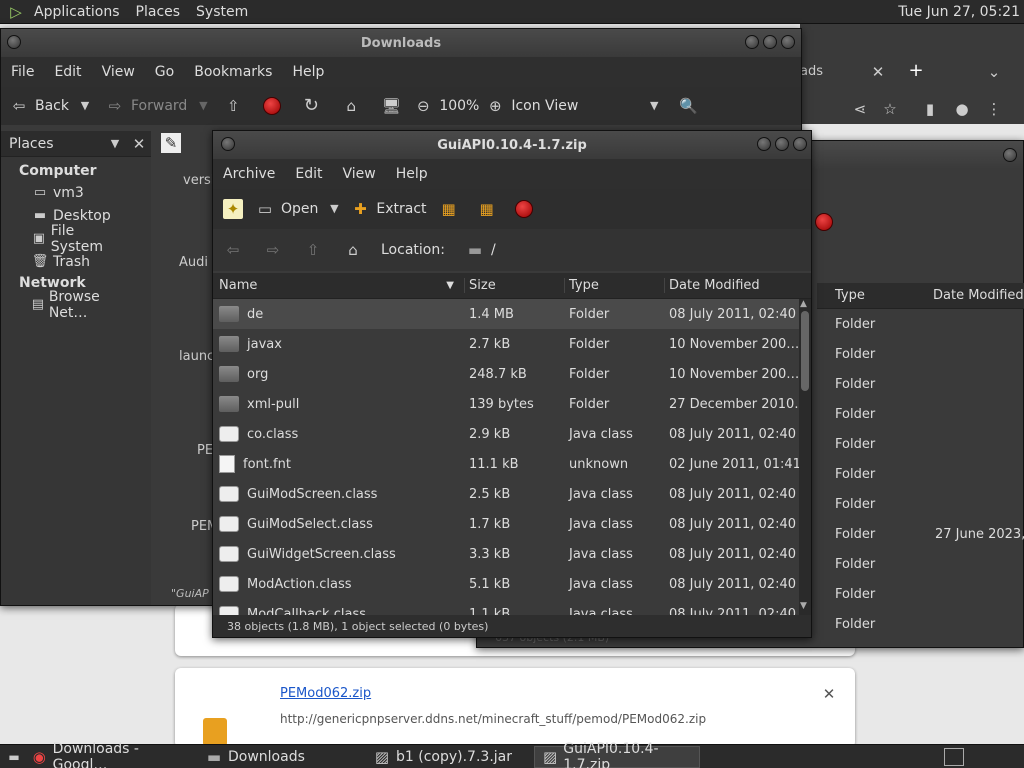 The height and width of the screenshot is (768, 1024). I want to click on avatar: ●, so click(962, 109).